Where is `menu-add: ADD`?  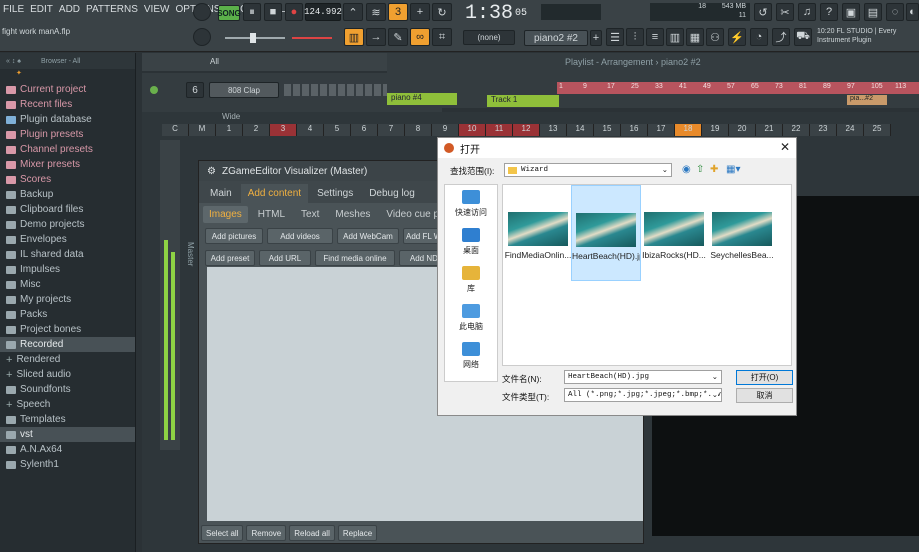
menu-add: ADD is located at coordinates (69, 12).